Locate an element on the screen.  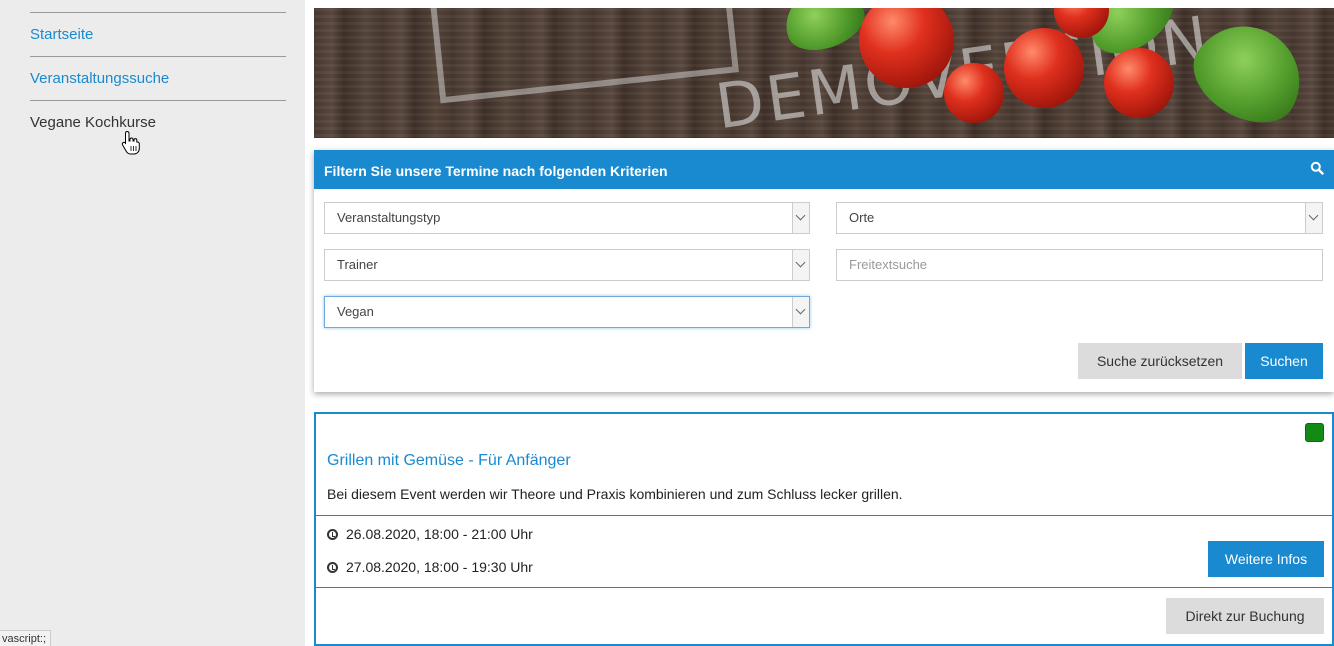
browser-status-text: vascript:; is located at coordinates (26, 638).